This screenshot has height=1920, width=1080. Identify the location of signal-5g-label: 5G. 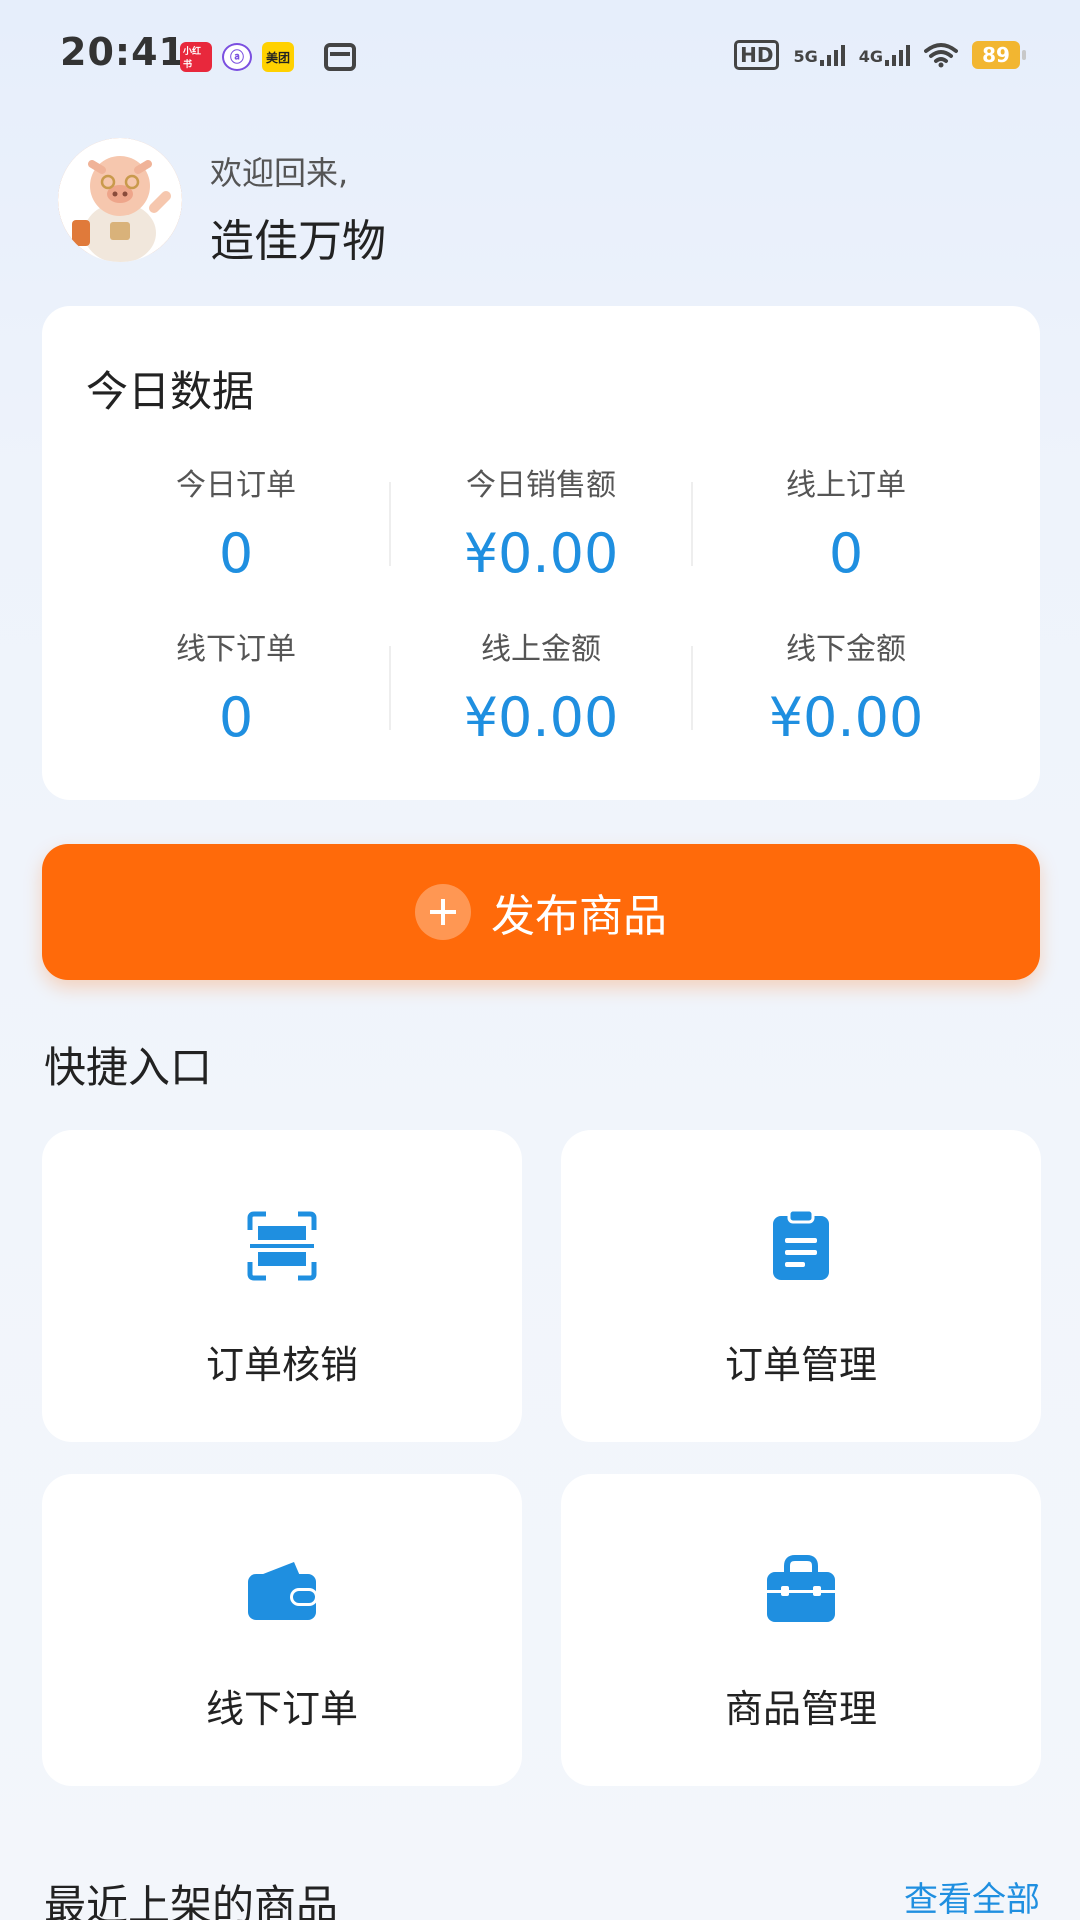
(805, 56).